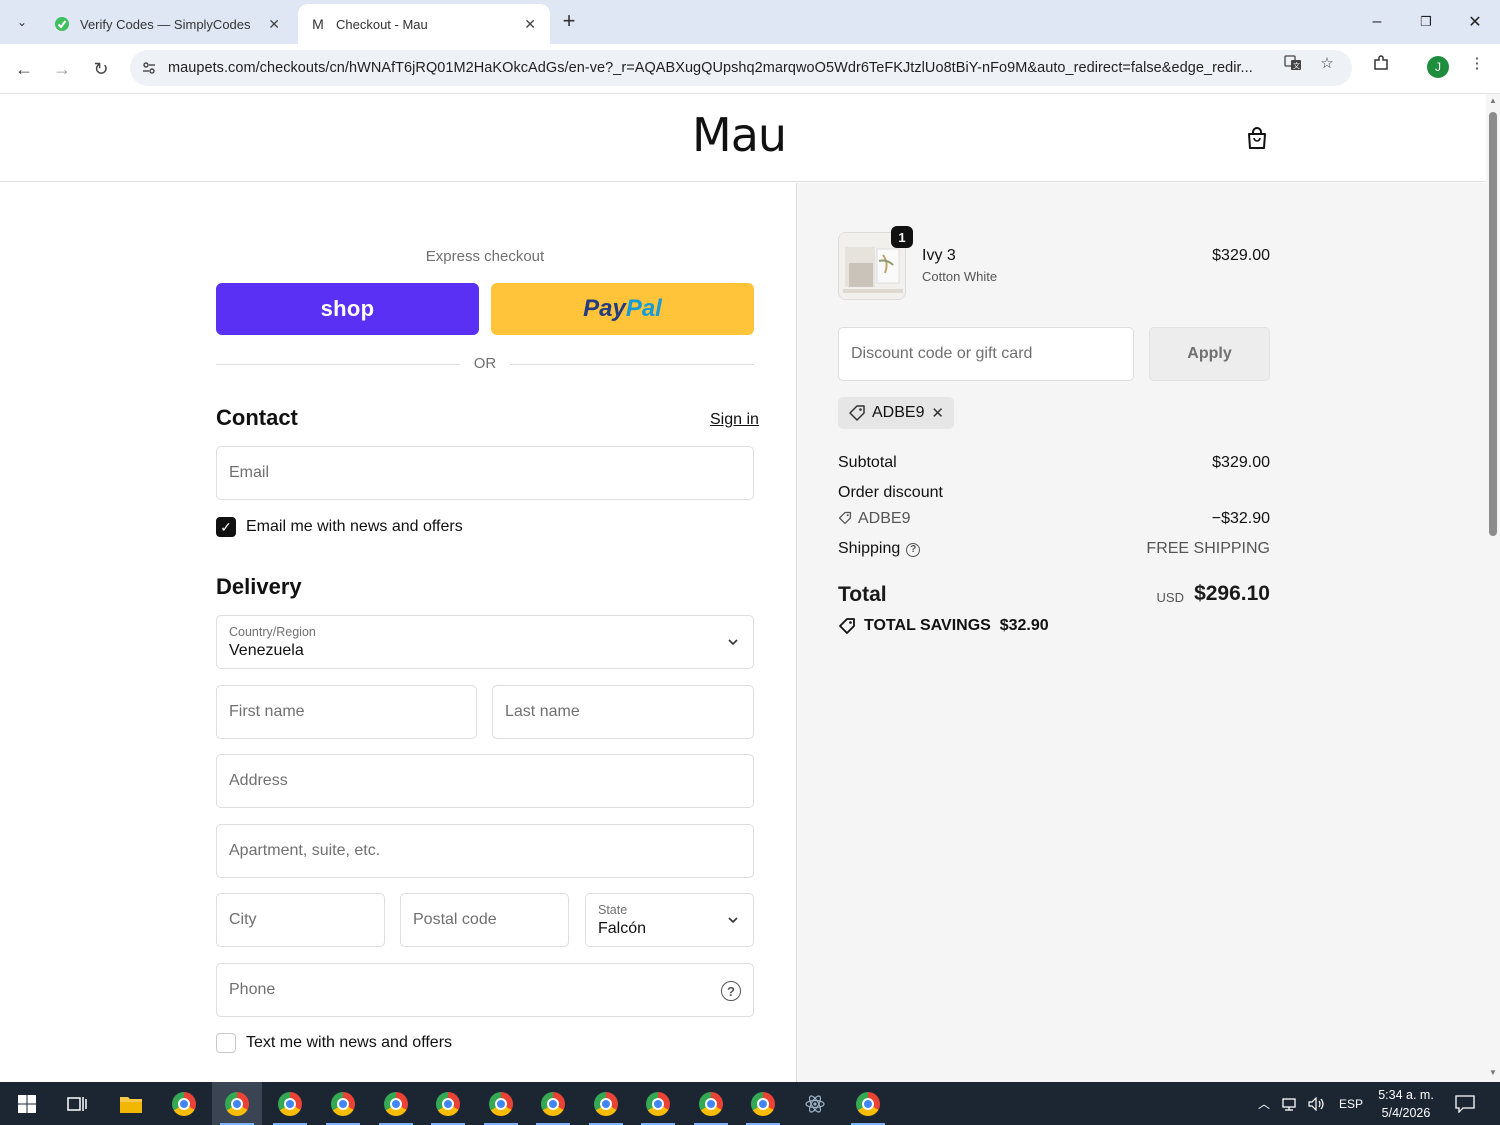 The height and width of the screenshot is (1125, 1500). I want to click on shop-pay-button: shop, so click(347, 309).